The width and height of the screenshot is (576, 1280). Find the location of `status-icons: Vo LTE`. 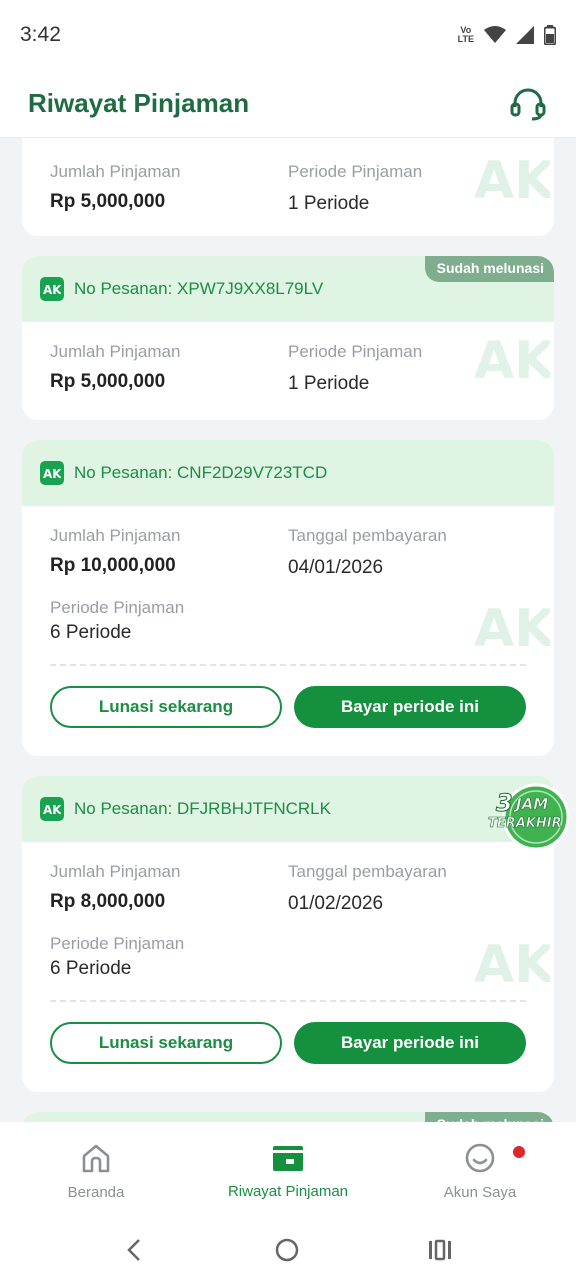

status-icons: Vo LTE is located at coordinates (507, 35).